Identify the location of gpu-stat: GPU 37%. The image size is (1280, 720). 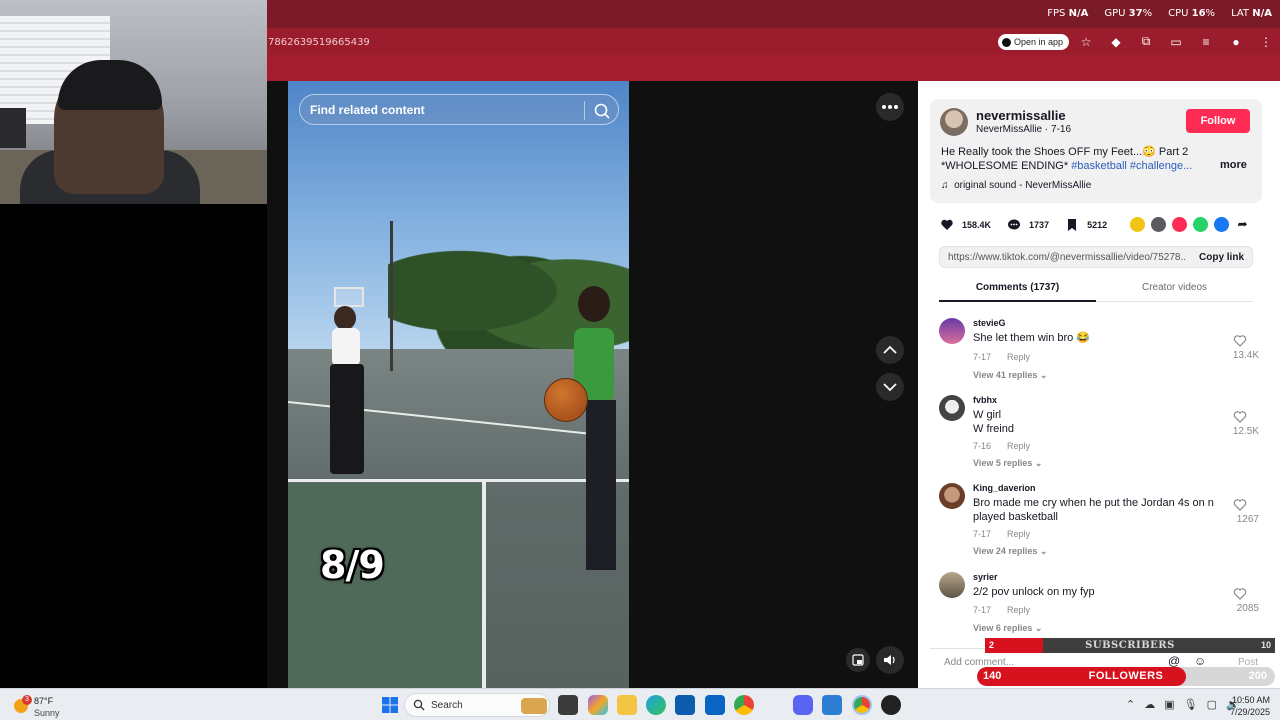
(1128, 13).